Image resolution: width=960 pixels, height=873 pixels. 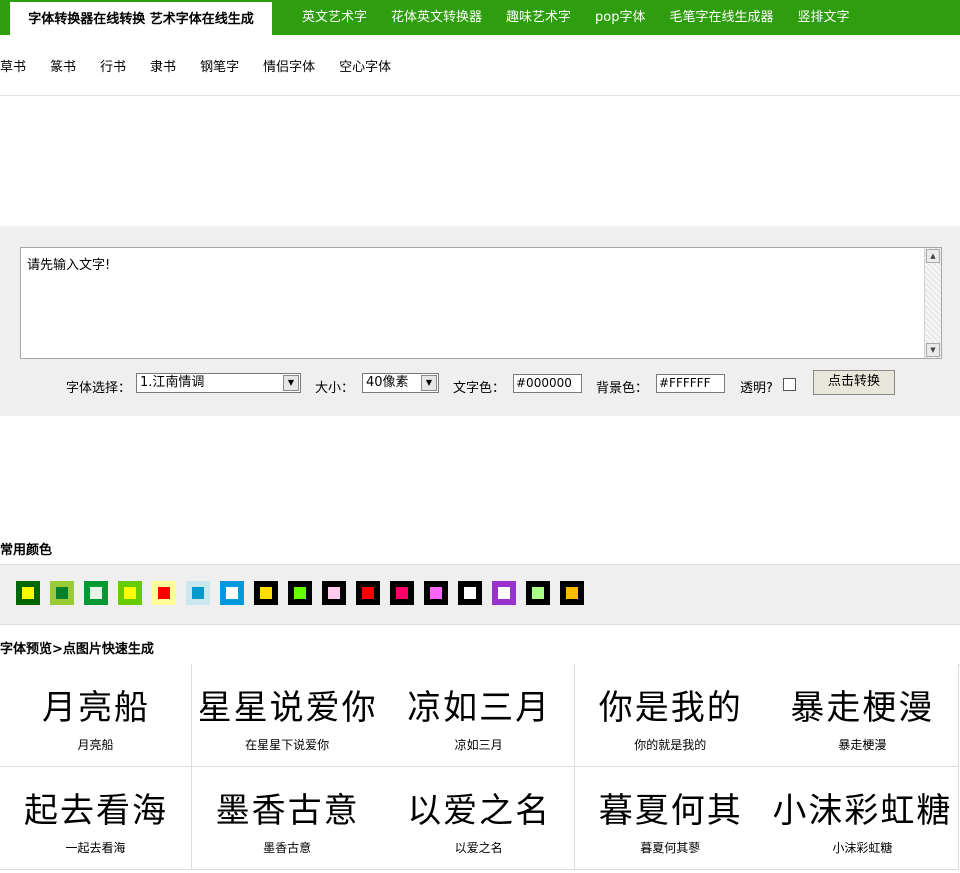 What do you see at coordinates (63, 65) in the screenshot?
I see `subnav-seal: 篆书` at bounding box center [63, 65].